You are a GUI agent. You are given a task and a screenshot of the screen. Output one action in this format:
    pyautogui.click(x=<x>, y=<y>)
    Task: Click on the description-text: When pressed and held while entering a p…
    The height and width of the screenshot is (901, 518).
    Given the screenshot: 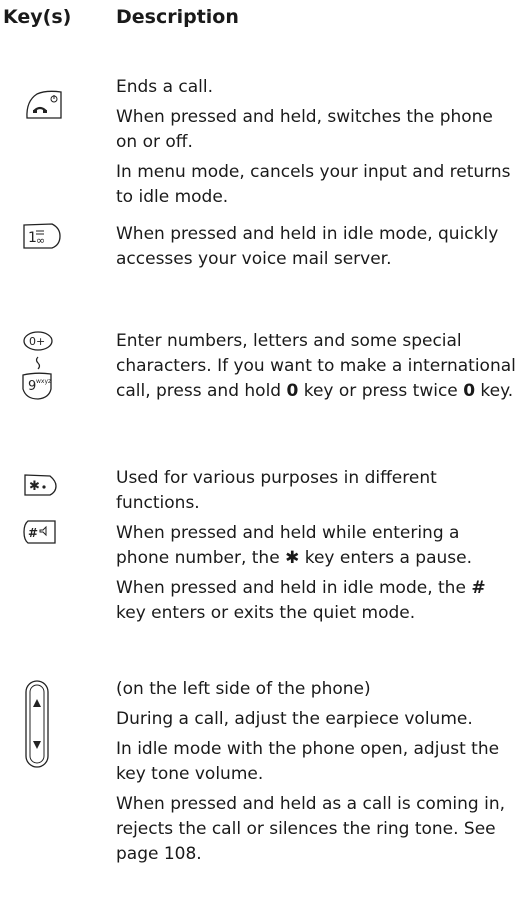 What is the action you would take?
    pyautogui.click(x=294, y=545)
    